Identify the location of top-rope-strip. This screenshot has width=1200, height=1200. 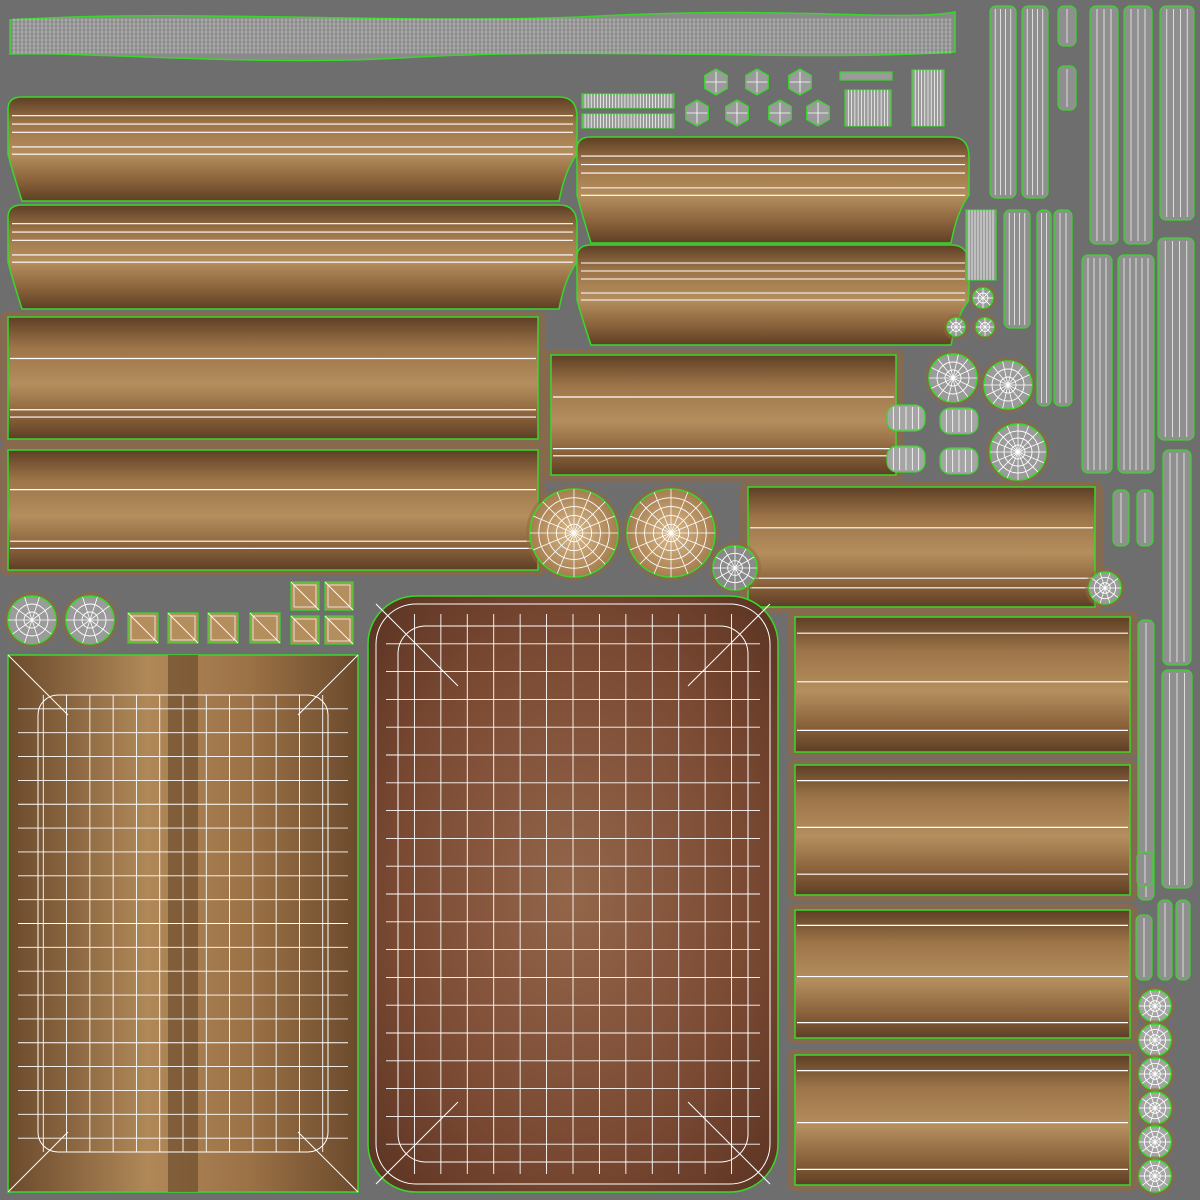
(482, 36).